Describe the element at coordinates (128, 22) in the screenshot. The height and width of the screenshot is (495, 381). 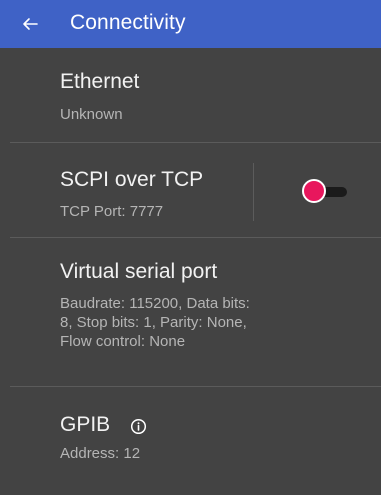
I see `page-title: Connectivity` at that location.